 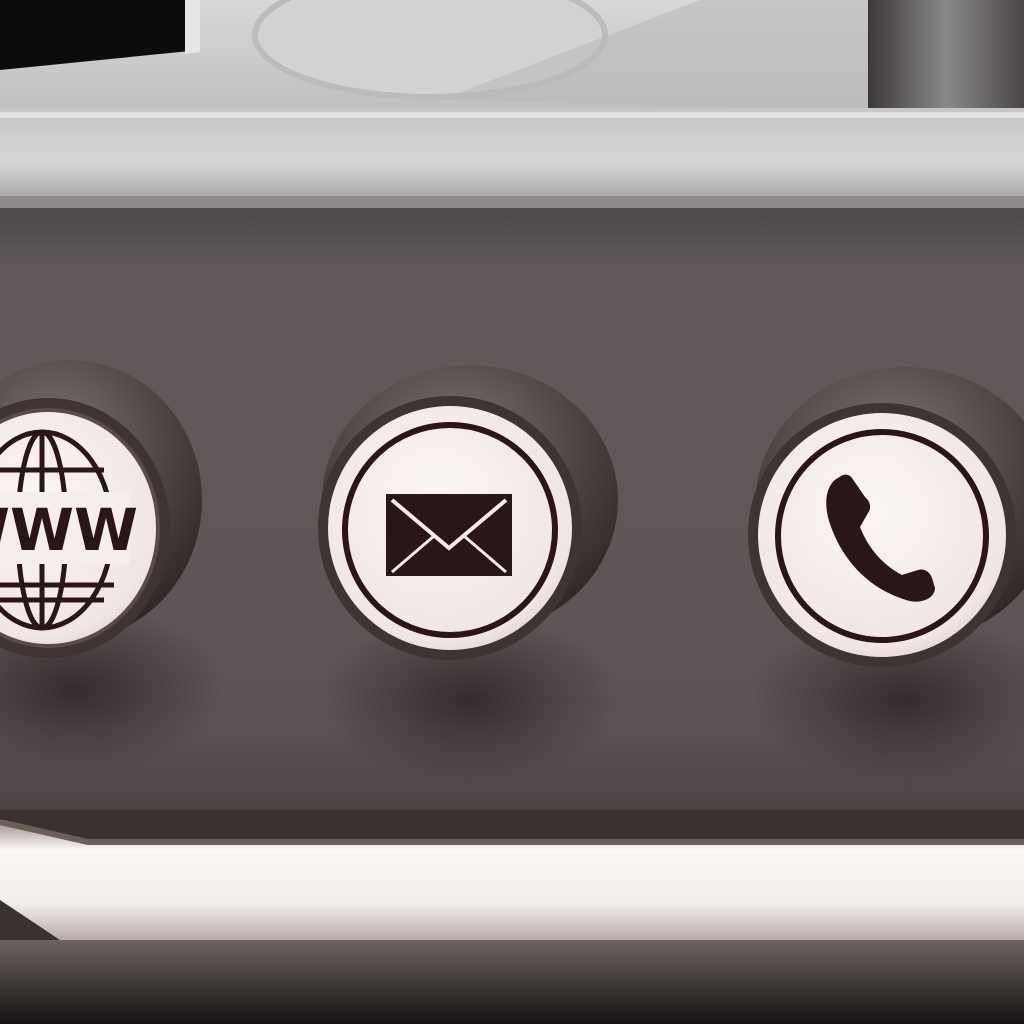 I want to click on www-label: WWW, so click(x=69, y=530).